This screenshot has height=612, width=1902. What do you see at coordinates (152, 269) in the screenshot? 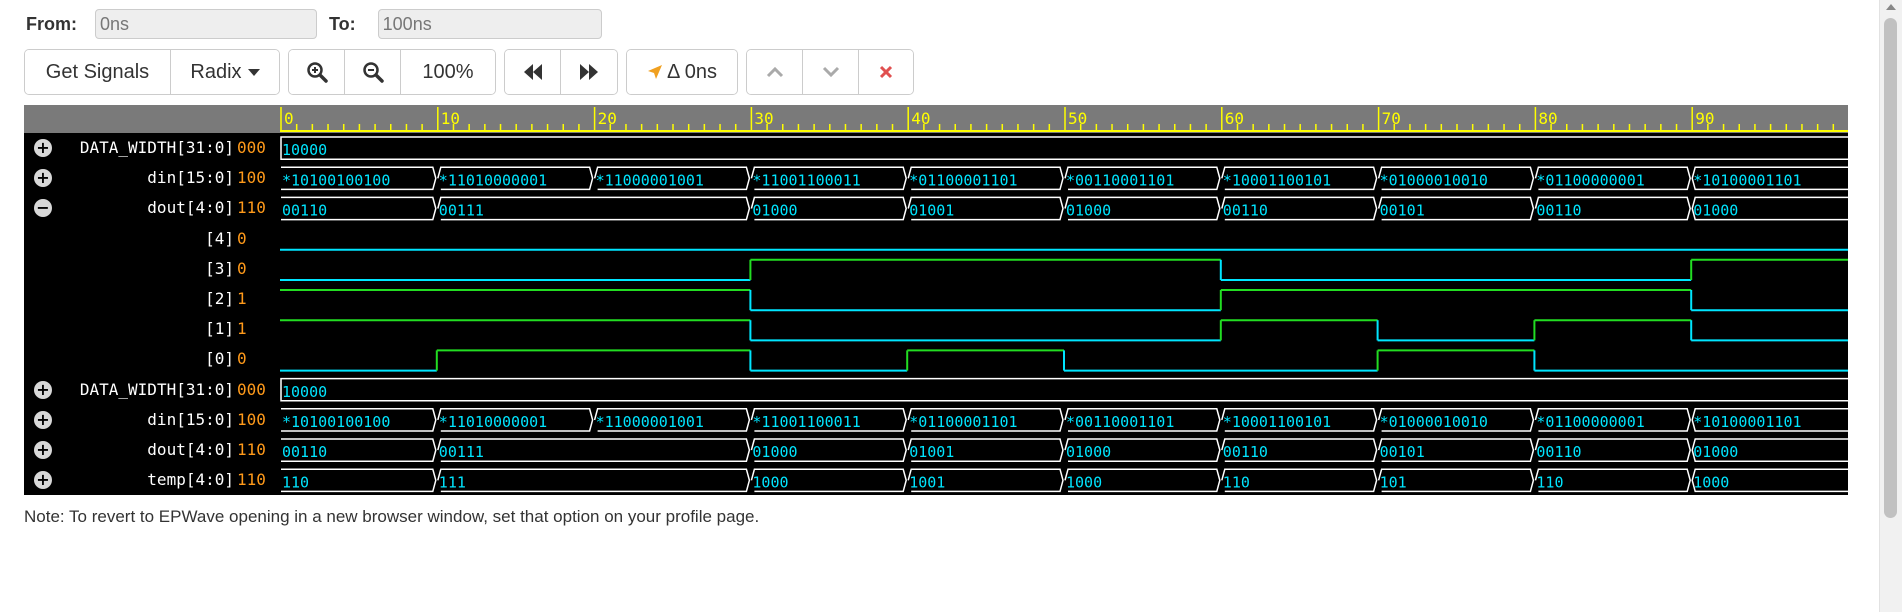
I see `signal-row: [3] 0` at bounding box center [152, 269].